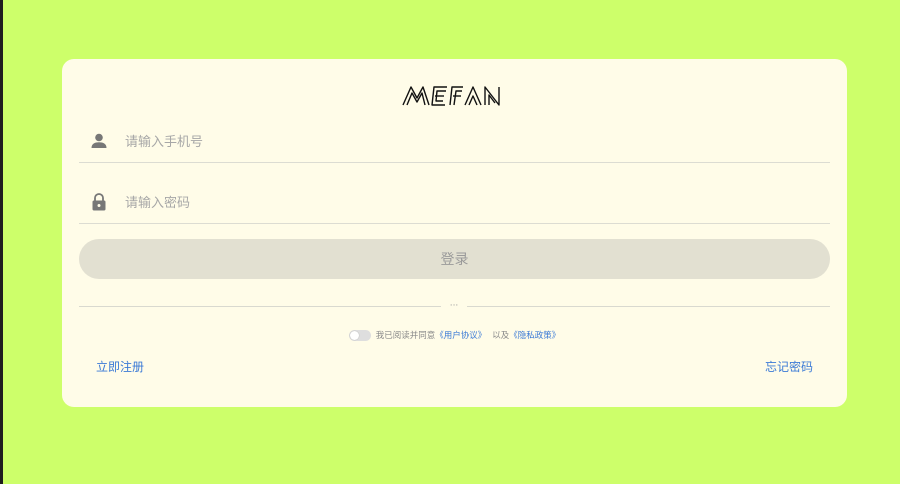 The height and width of the screenshot is (484, 900). I want to click on brand-logo: MEFAN, so click(454, 96).